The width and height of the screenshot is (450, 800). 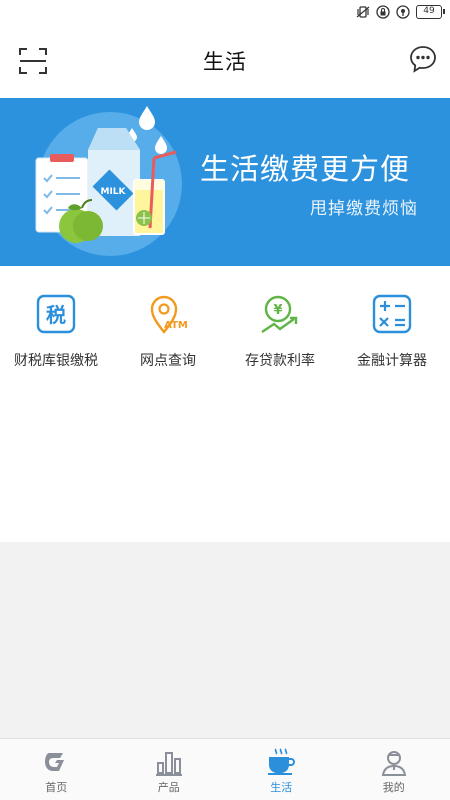 I want to click on service-label: 金融计算器, so click(x=392, y=361).